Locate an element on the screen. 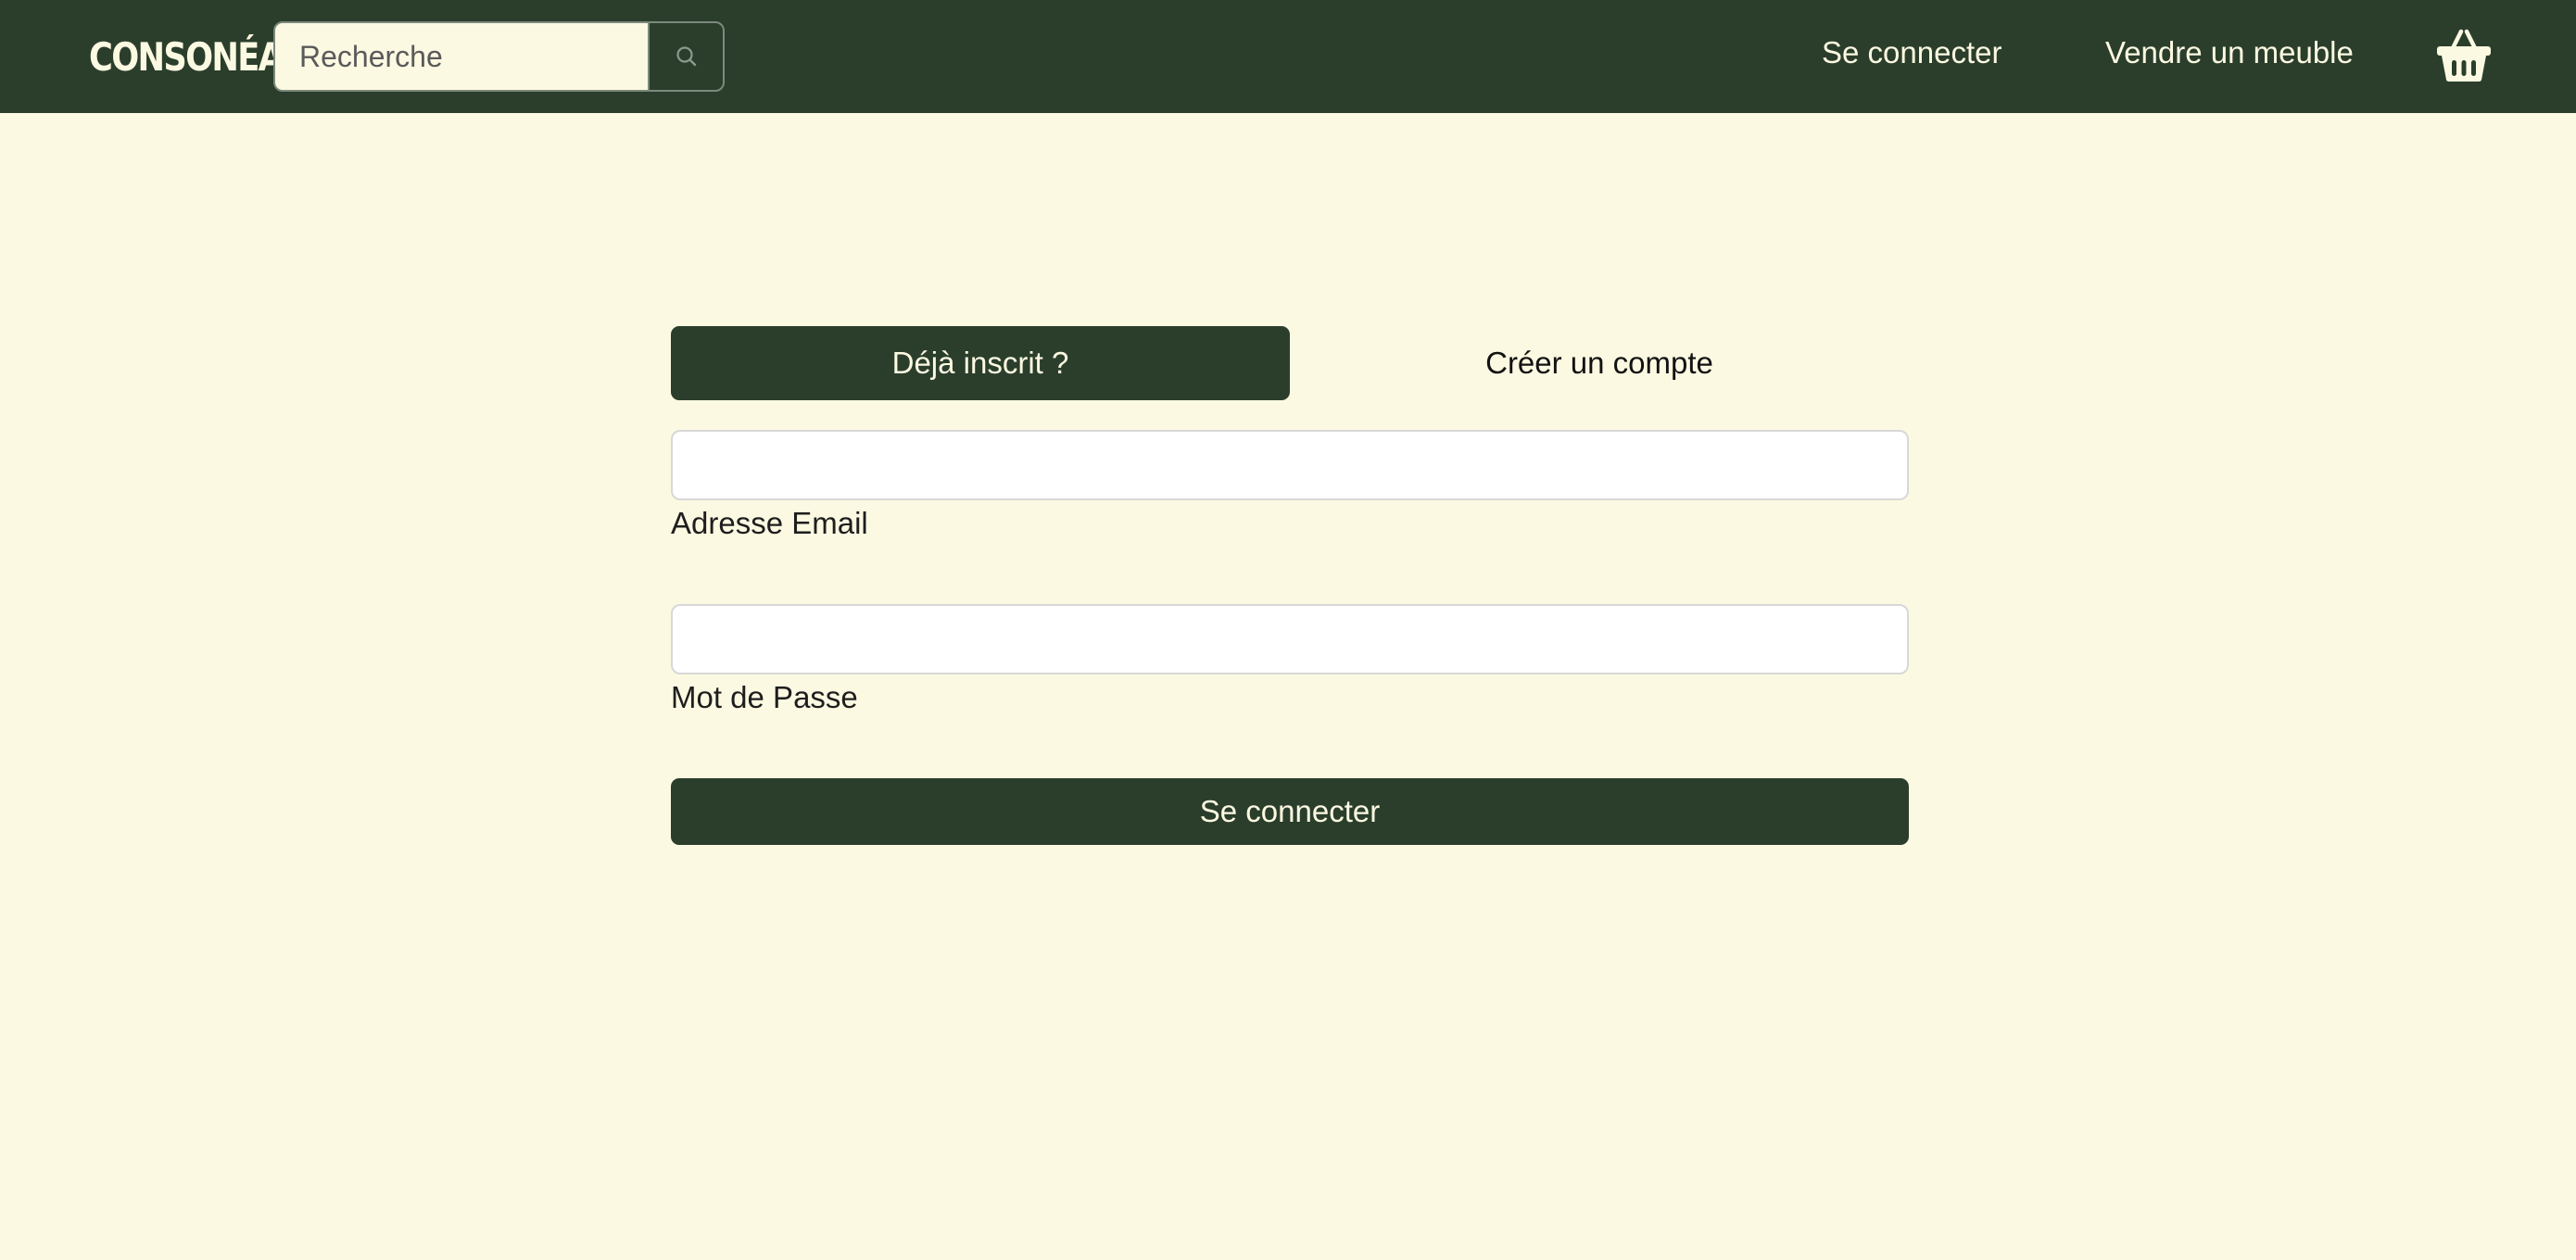 This screenshot has width=2576, height=1260. email-field is located at coordinates (1290, 465).